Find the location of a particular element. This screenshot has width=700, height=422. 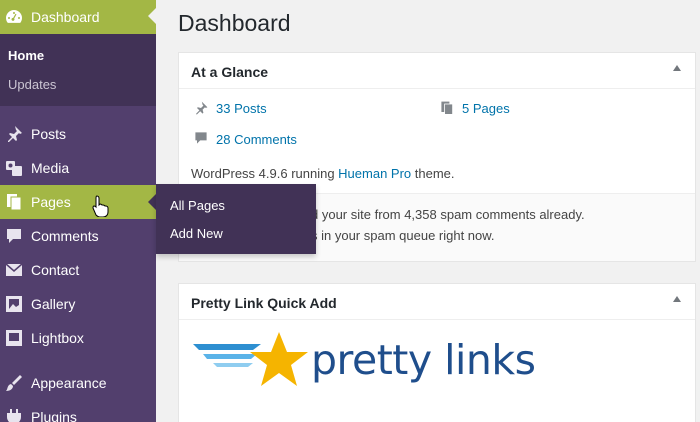

spam-queue-text: s in your spam queue right now. is located at coordinates (403, 235).